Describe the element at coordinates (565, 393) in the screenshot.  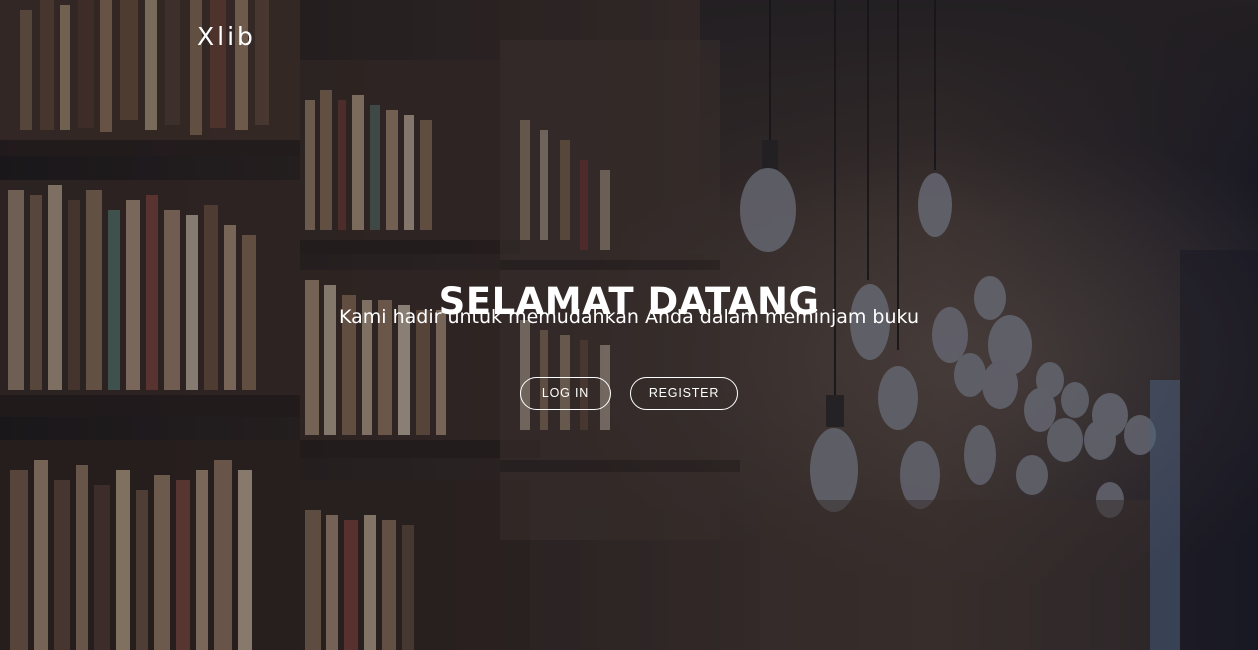
I see `login-button: LOG IN` at that location.